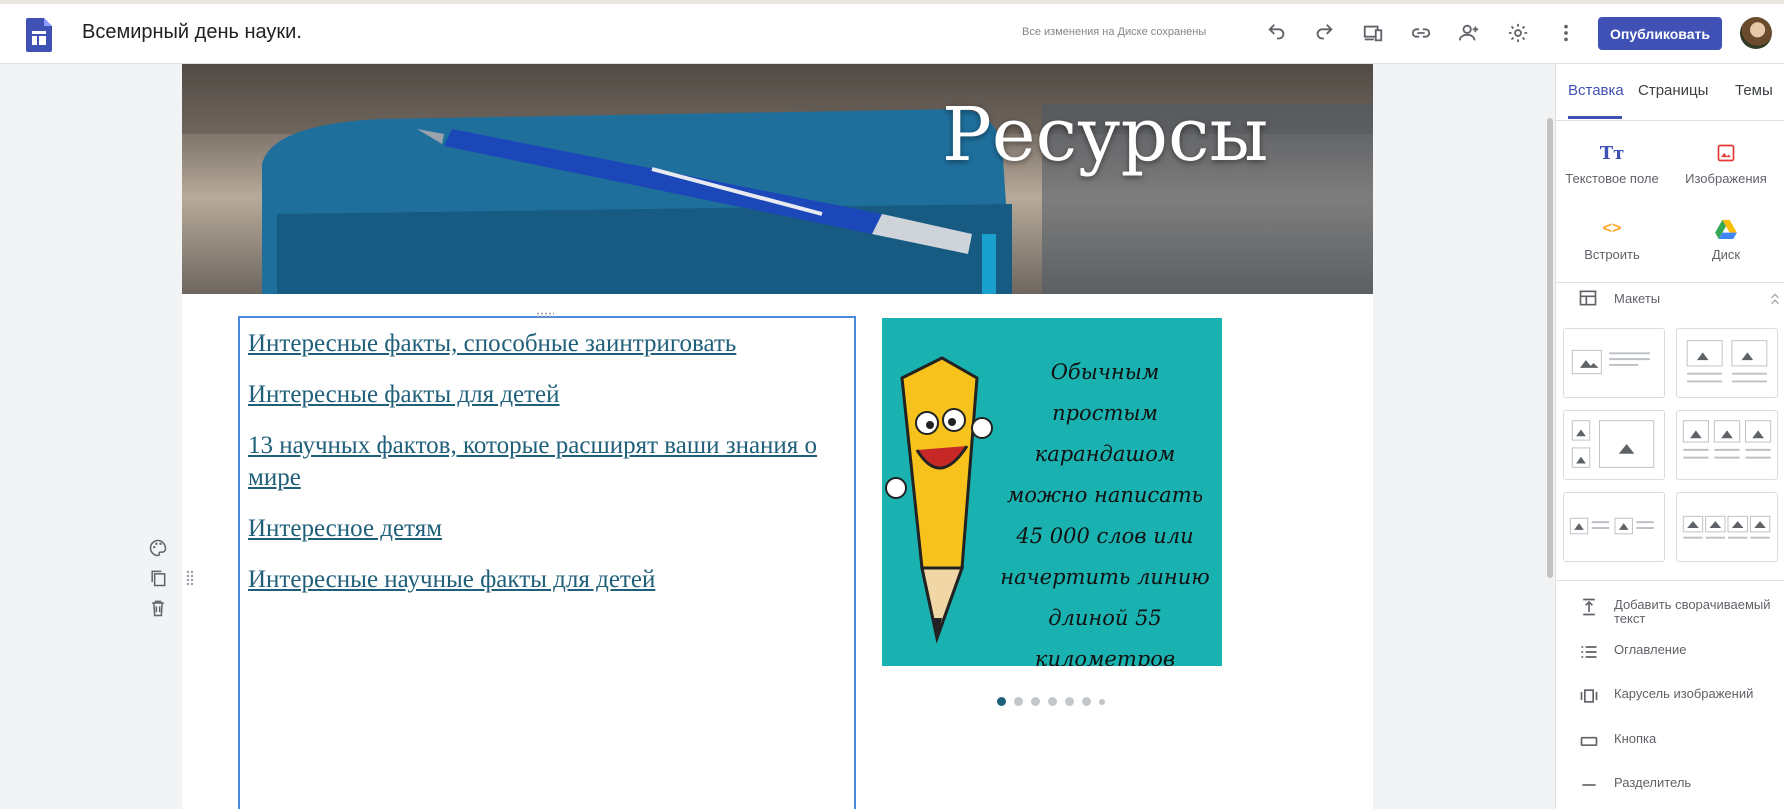 The image size is (1784, 809). What do you see at coordinates (190, 578) in the screenshot?
I see `section-drag-handle` at bounding box center [190, 578].